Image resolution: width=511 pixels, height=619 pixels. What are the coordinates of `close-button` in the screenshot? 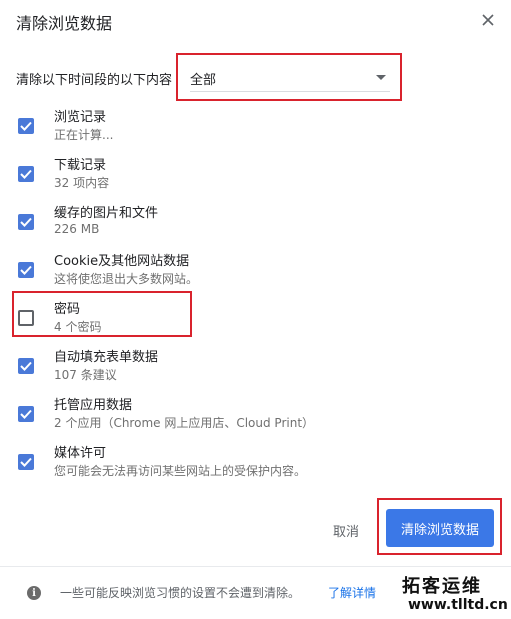 It's located at (488, 20).